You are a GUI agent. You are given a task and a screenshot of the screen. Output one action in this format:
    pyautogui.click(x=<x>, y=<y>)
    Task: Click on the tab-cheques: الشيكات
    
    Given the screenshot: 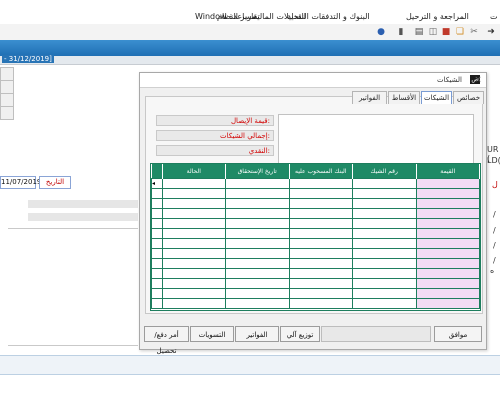 What is the action you would take?
    pyautogui.click(x=436, y=97)
    